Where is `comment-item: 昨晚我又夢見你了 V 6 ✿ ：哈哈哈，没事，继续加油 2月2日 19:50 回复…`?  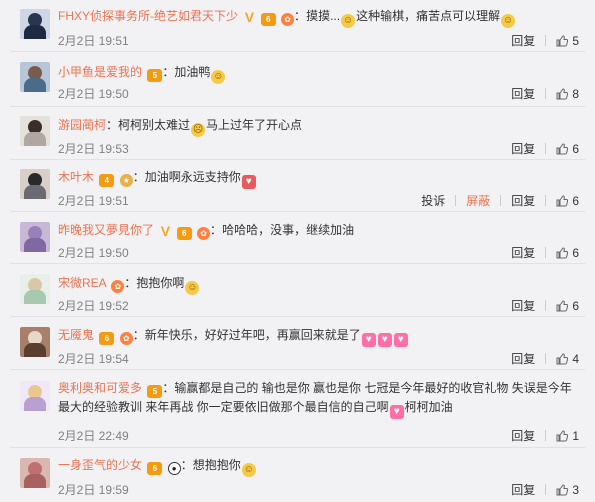
comment-item: 昨晚我又夢見你了 V 6 ✿ ：哈哈哈，没事，继续加油 2月2日 19:50 回复… is located at coordinates (297, 238).